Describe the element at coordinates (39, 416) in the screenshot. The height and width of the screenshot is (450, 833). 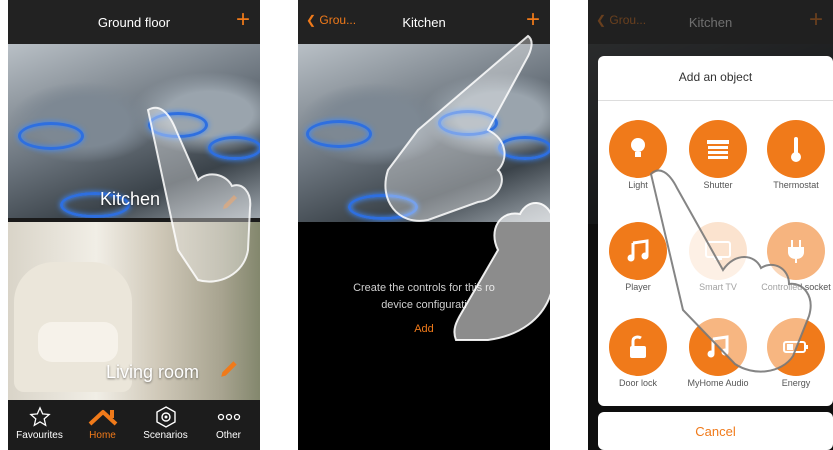
I see `star-icon` at that location.